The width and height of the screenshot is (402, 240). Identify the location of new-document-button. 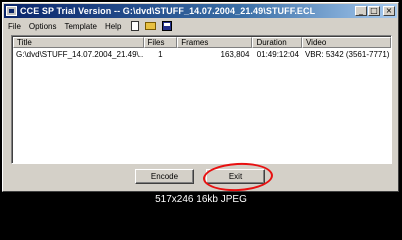
(134, 26).